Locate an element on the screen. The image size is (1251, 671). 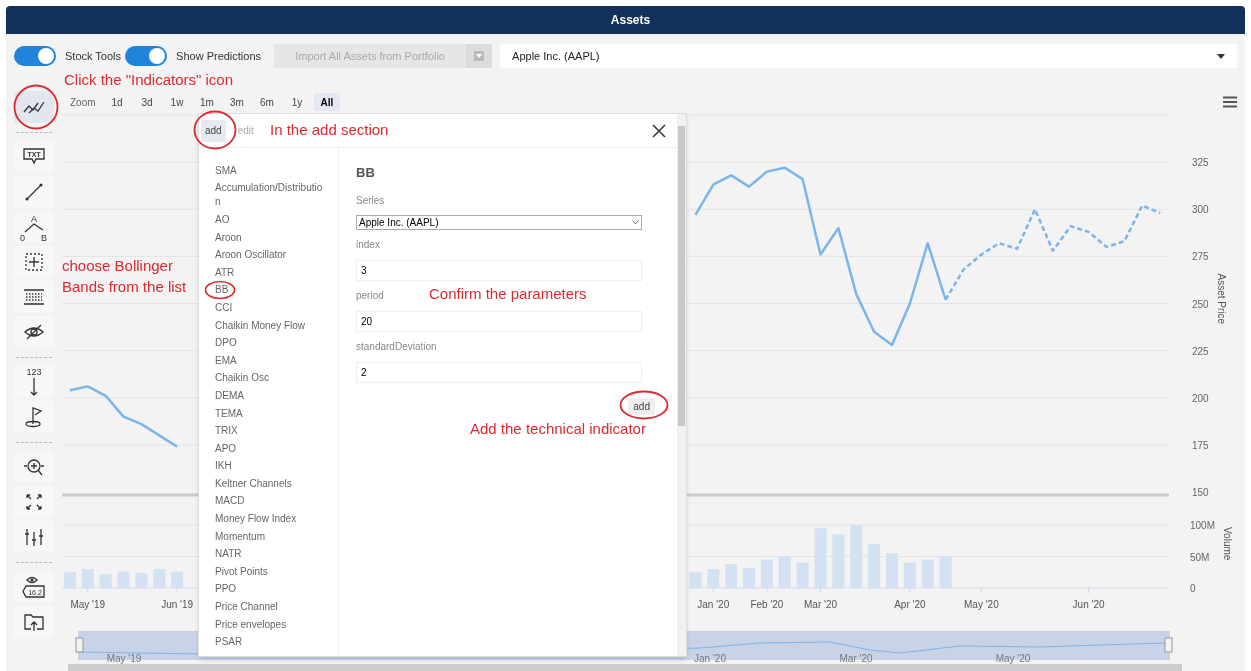
axis-tick-label: Jun '19 is located at coordinates (177, 604).